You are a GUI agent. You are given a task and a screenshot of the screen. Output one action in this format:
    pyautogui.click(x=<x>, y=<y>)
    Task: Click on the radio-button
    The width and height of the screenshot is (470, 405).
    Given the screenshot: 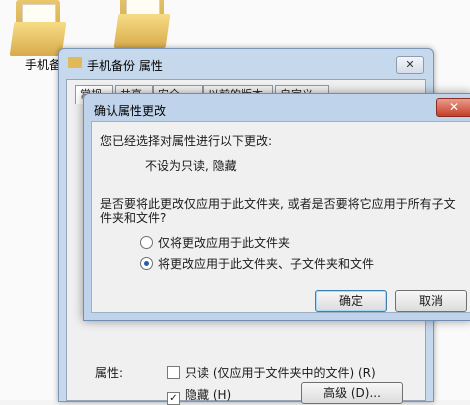 What is the action you would take?
    pyautogui.click(x=146, y=242)
    